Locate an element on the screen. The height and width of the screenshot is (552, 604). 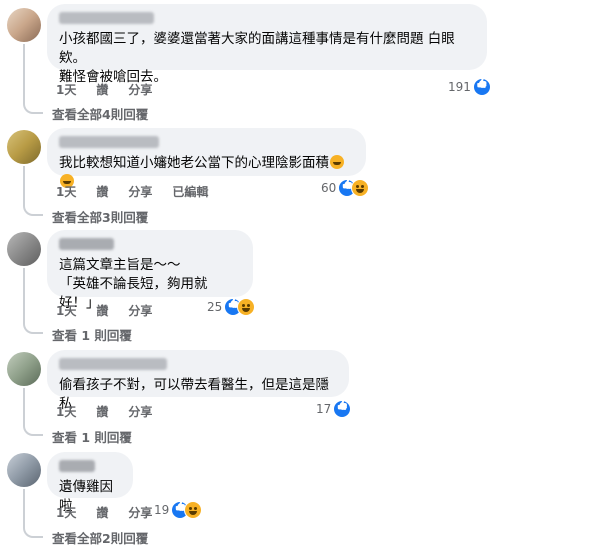
reaction-summary: 25 is located at coordinates (231, 307).